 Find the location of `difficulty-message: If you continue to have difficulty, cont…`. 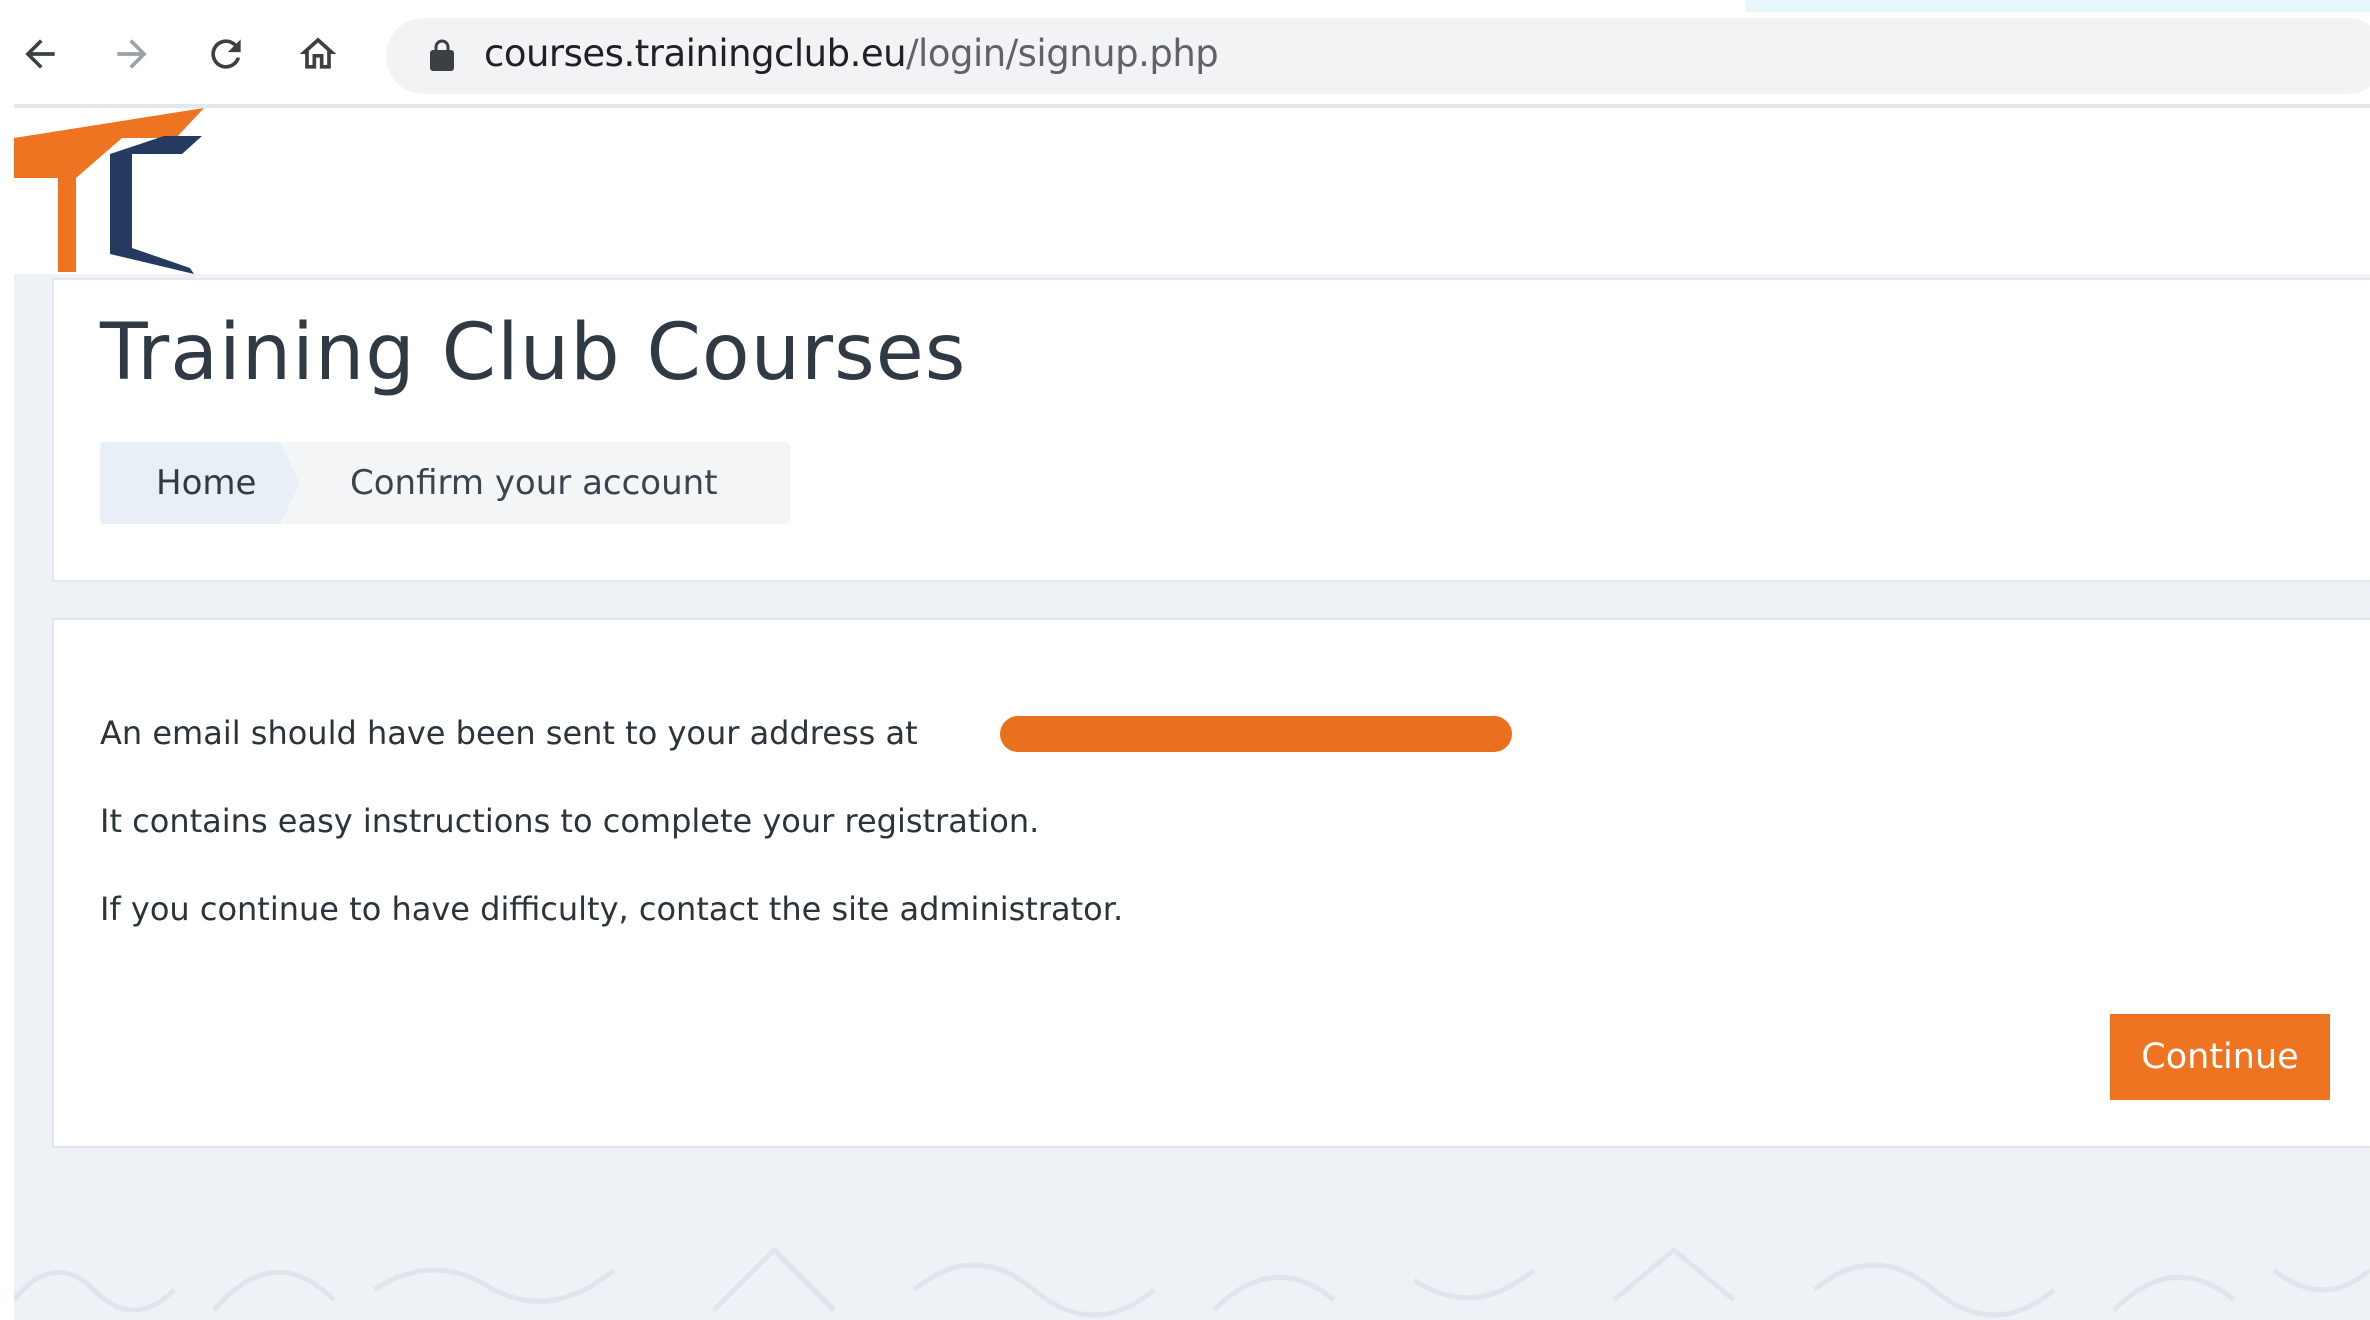

difficulty-message: If you continue to have difficulty, cont… is located at coordinates (612, 909).